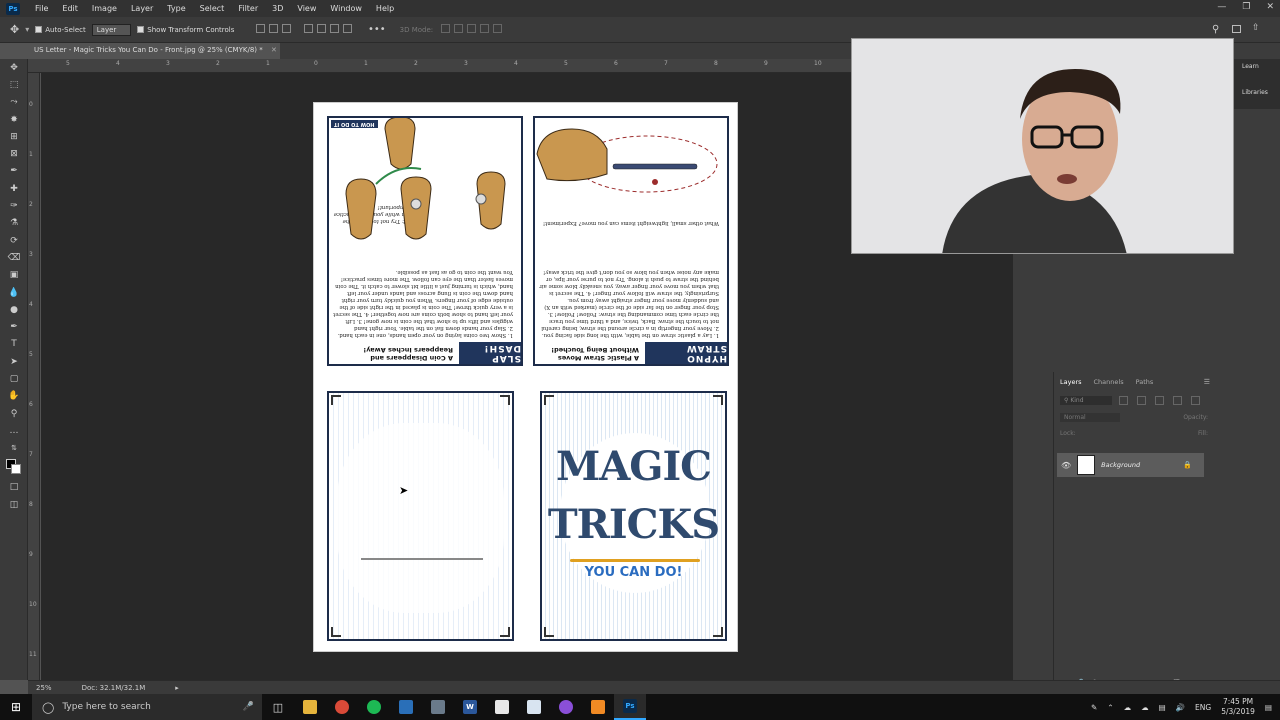 The image size is (1280, 720). What do you see at coordinates (41, 8) in the screenshot?
I see `menu-file: File` at bounding box center [41, 8].